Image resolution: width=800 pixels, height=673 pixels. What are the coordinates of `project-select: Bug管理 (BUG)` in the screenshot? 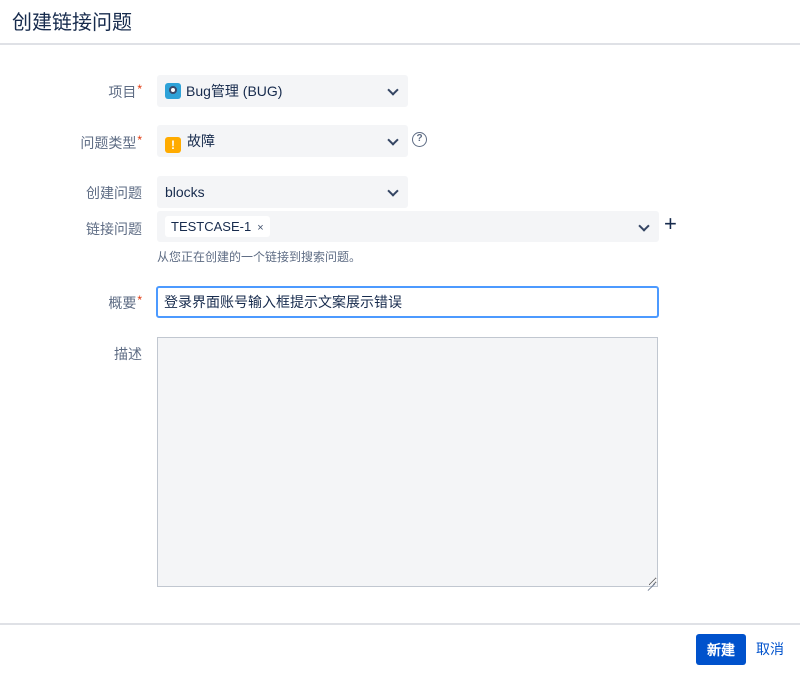 It's located at (282, 91).